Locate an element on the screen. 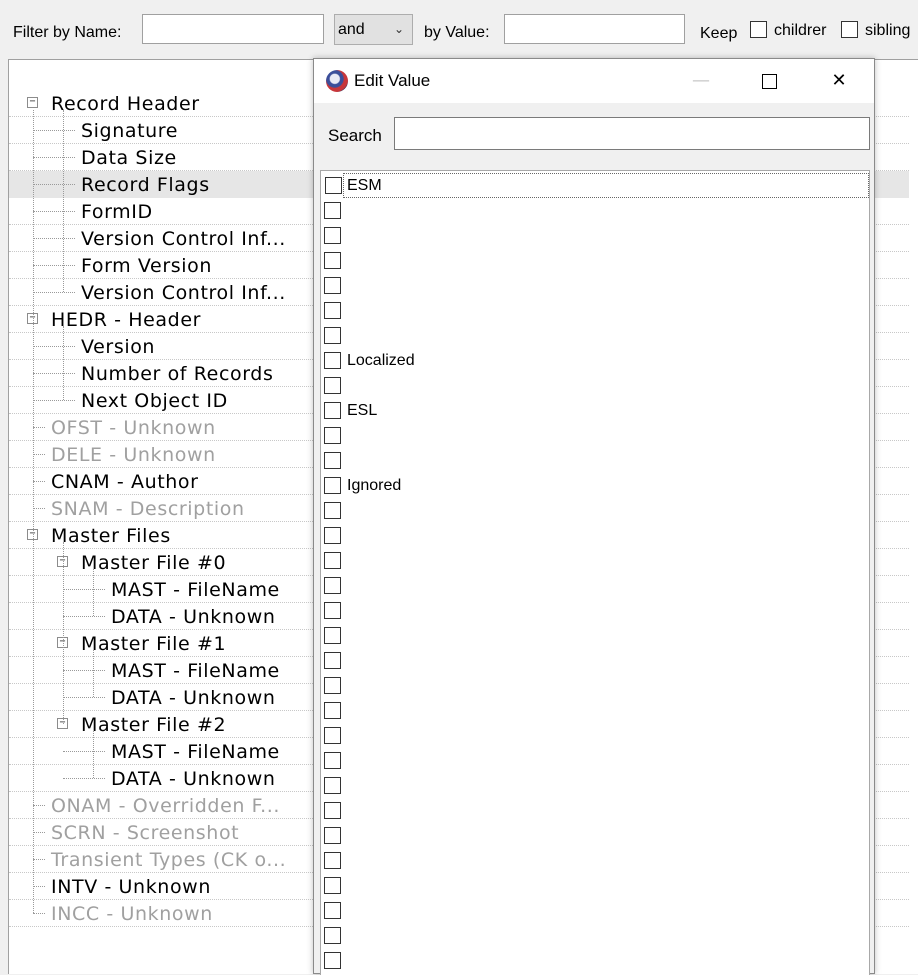 The height and width of the screenshot is (975, 918). tree-row-label: SNAM - Description is located at coordinates (148, 509).